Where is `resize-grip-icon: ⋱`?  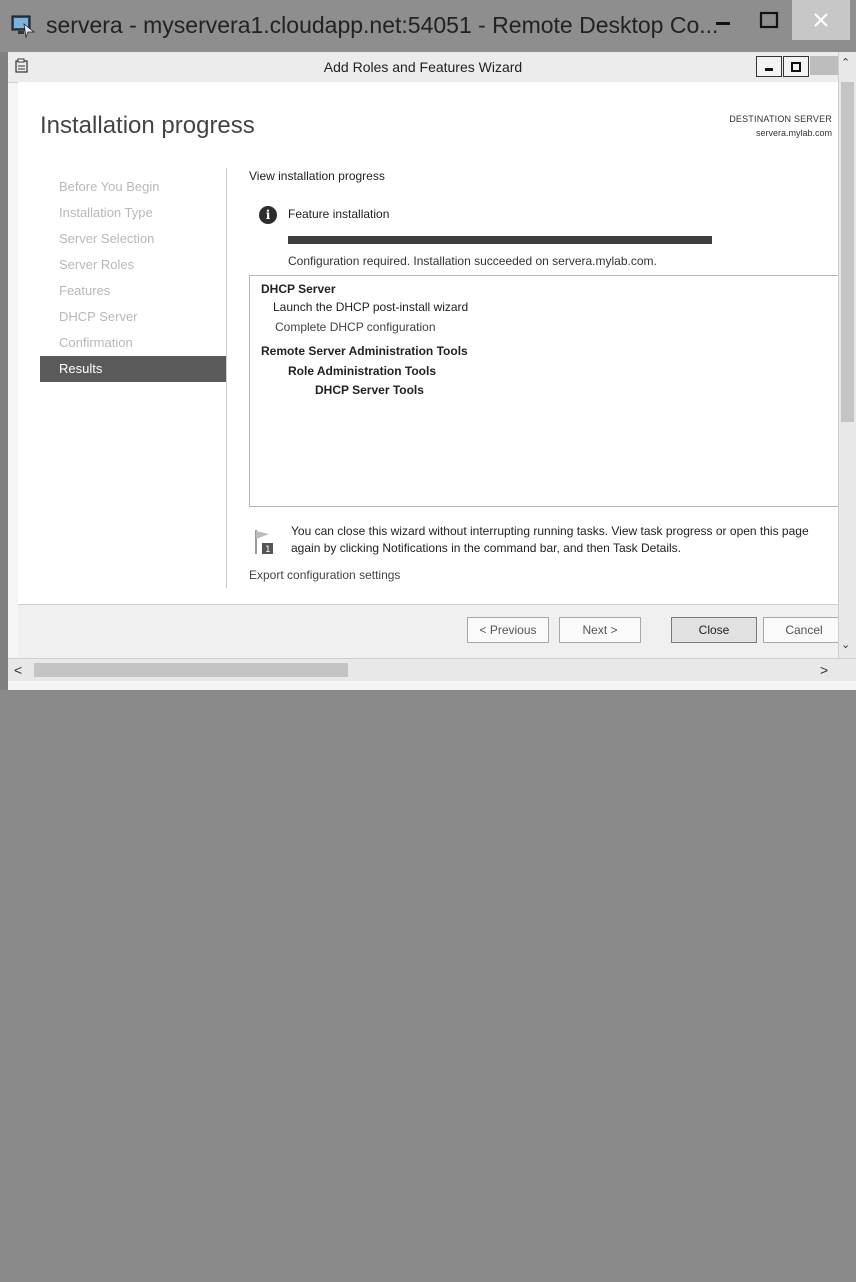 resize-grip-icon: ⋱ is located at coordinates (845, 1276).